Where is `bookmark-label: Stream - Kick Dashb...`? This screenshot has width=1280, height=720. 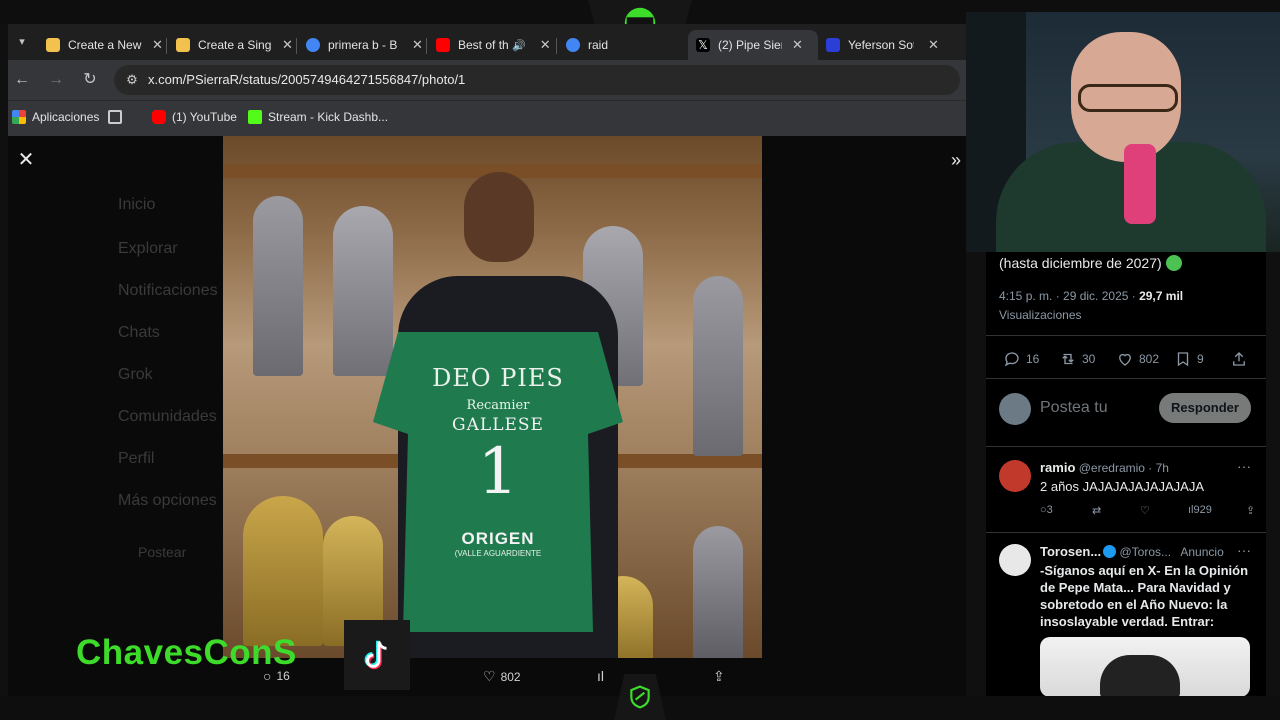 bookmark-label: Stream - Kick Dashb... is located at coordinates (328, 117).